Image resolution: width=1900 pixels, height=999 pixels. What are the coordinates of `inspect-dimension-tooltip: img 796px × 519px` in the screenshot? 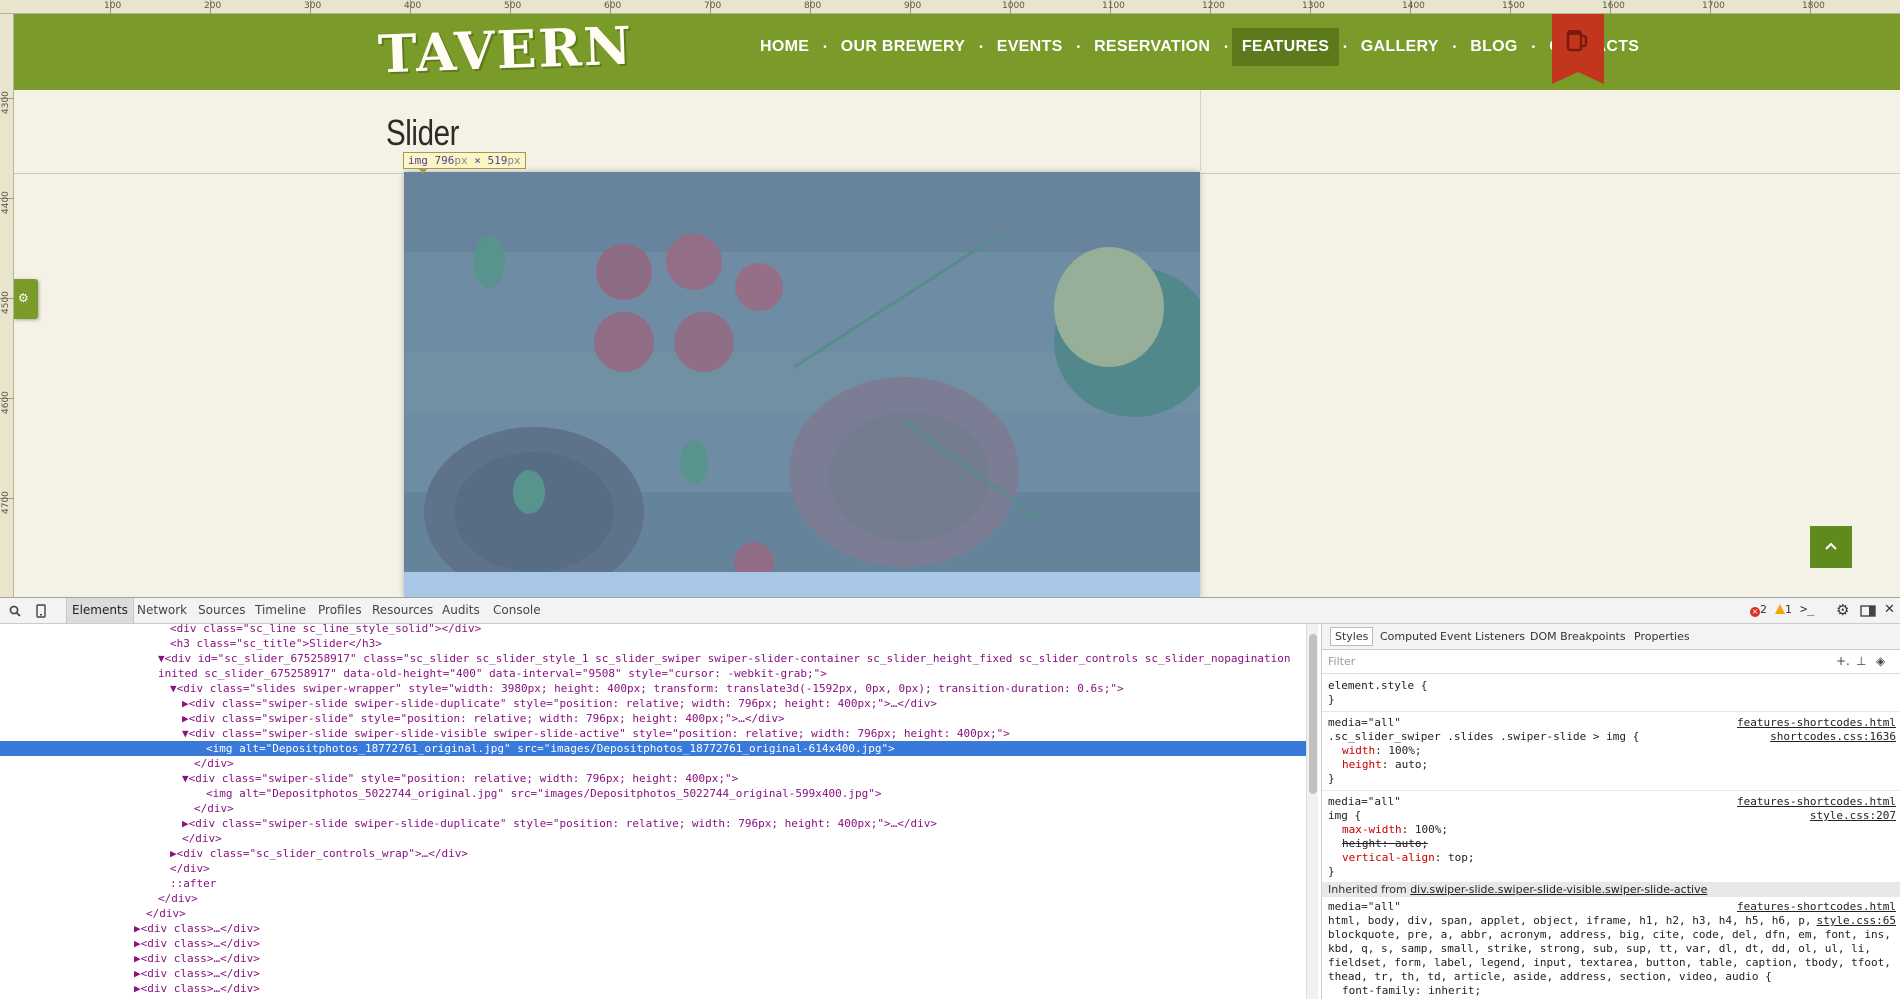 It's located at (464, 163).